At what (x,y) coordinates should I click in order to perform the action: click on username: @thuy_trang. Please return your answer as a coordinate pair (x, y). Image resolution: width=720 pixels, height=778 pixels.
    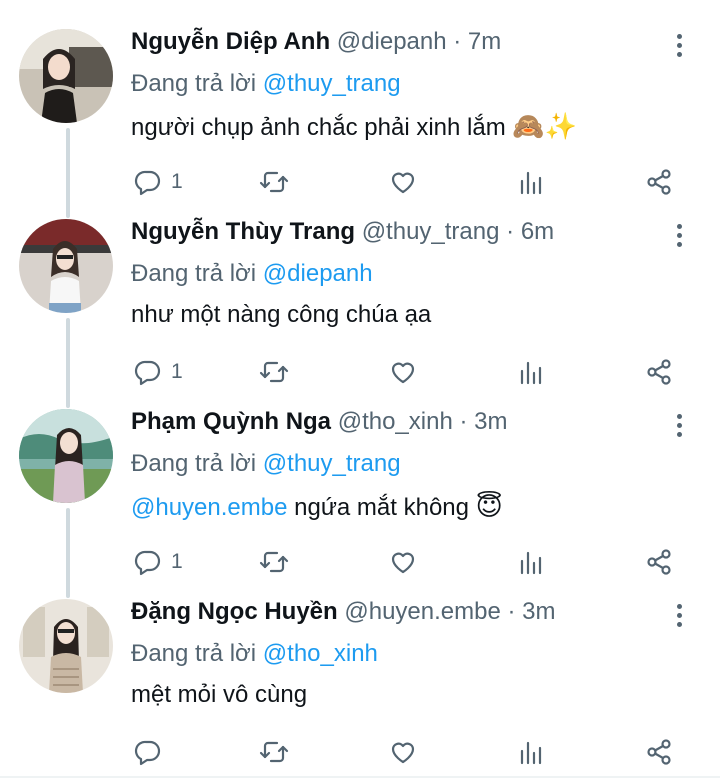
    Looking at the image, I should click on (431, 231).